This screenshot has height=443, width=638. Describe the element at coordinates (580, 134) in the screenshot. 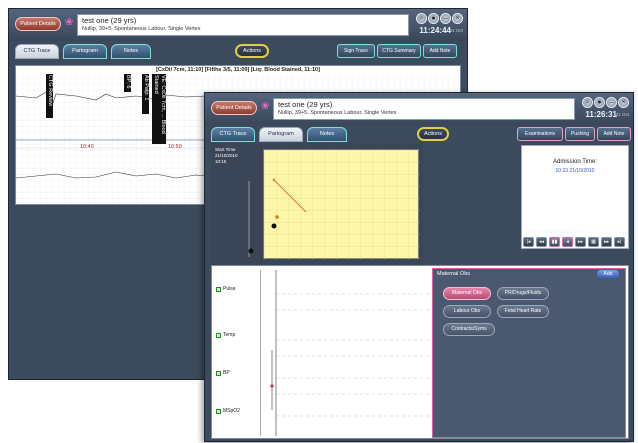

I see `pushing-button: Pushing` at that location.